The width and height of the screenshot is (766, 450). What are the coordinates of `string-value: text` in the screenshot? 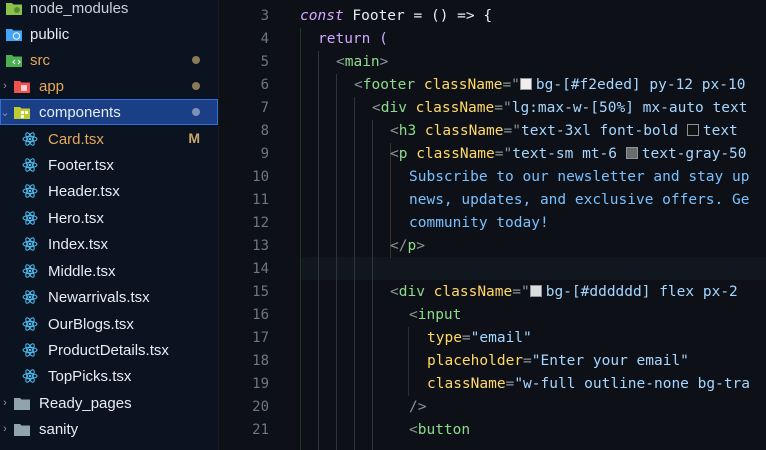 It's located at (720, 131).